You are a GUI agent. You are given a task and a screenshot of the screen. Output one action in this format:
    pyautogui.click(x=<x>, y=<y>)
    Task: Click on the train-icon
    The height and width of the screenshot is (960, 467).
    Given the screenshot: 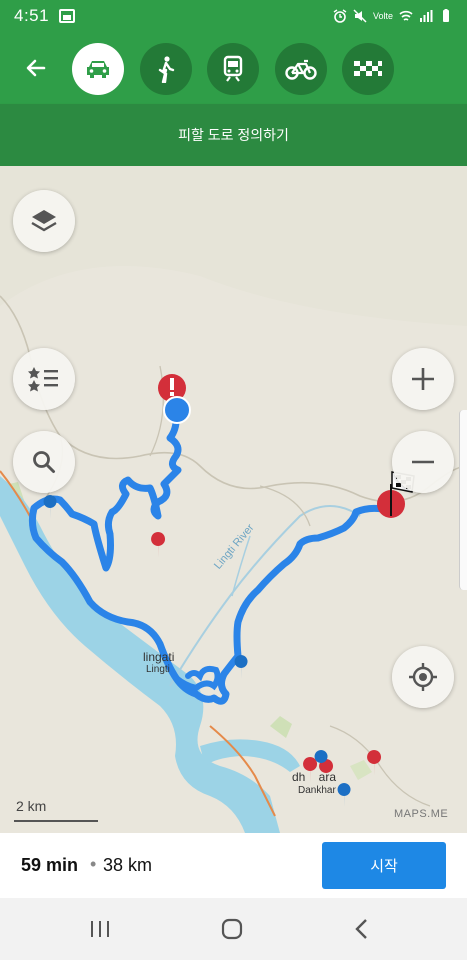 What is the action you would take?
    pyautogui.click(x=233, y=68)
    